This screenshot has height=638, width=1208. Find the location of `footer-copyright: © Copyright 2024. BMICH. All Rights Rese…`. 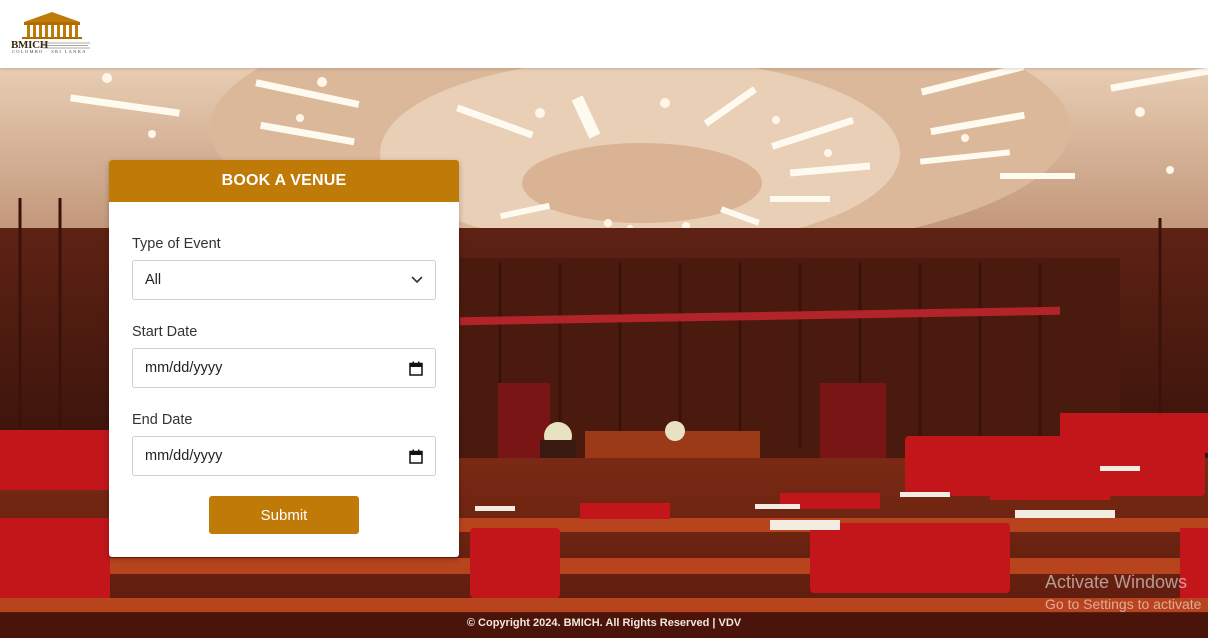

footer-copyright: © Copyright 2024. BMICH. All Rights Rese… is located at coordinates (604, 623).